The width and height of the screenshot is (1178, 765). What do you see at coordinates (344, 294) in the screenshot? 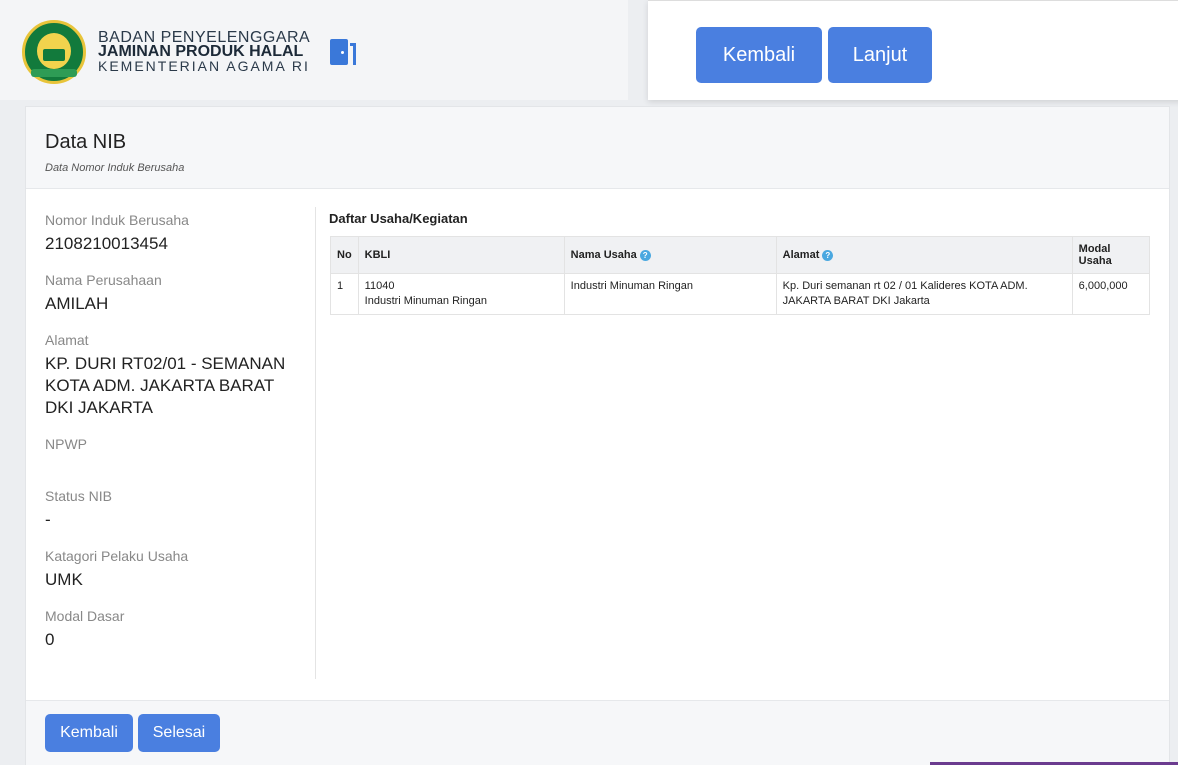
I see `cell-no: 1` at bounding box center [344, 294].